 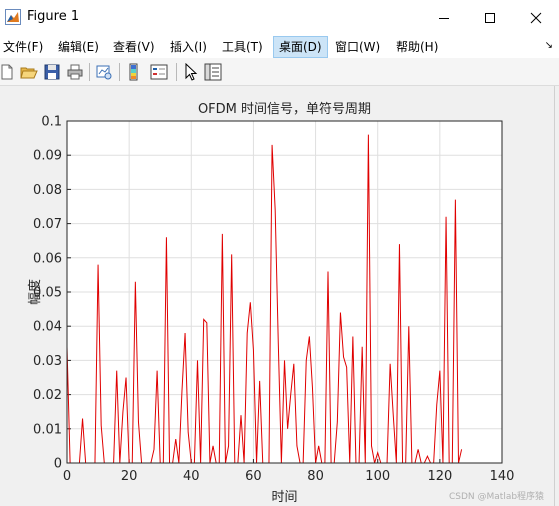 I want to click on x-tick-label: 80, so click(x=315, y=476).